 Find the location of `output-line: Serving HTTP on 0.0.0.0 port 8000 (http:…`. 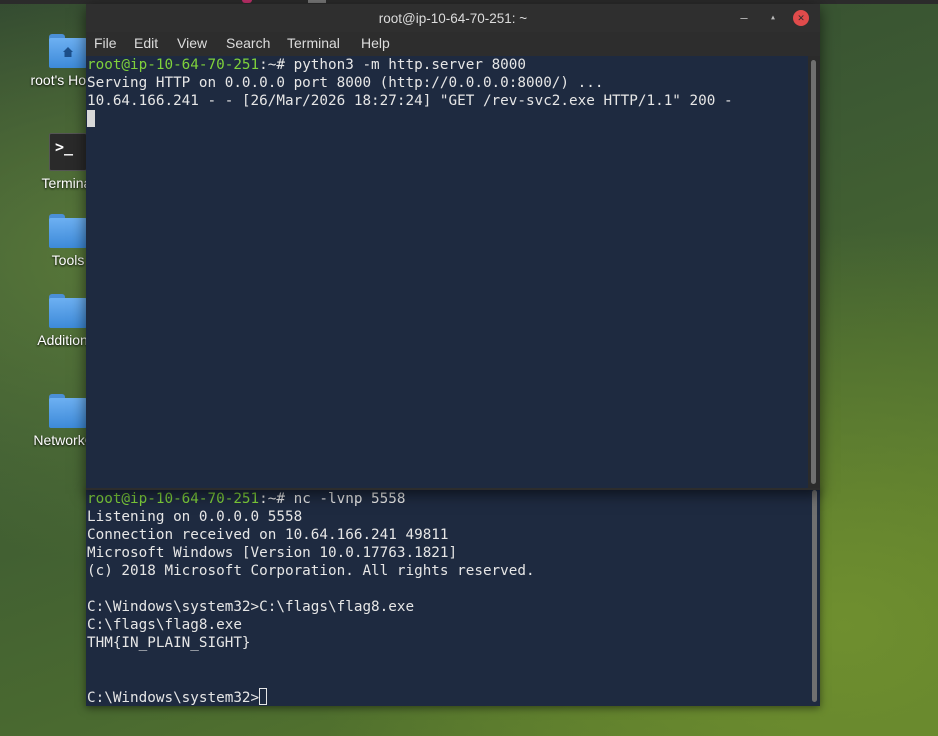

output-line: Serving HTTP on 0.0.0.0 port 8000 (http:… is located at coordinates (345, 83).